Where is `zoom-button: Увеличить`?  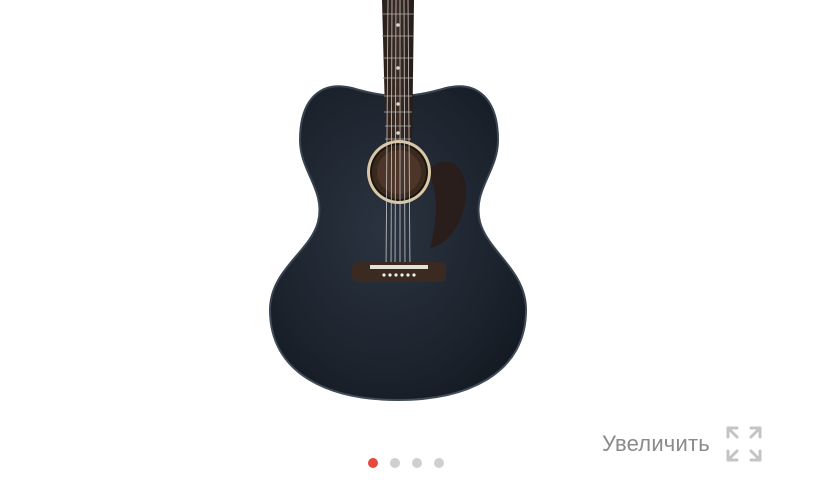
zoom-button: Увеличить is located at coordinates (683, 444).